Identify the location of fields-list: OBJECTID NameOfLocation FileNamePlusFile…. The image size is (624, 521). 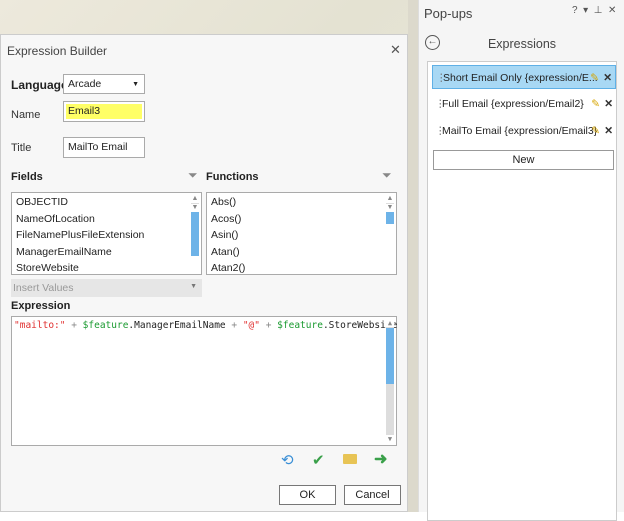
(106, 233).